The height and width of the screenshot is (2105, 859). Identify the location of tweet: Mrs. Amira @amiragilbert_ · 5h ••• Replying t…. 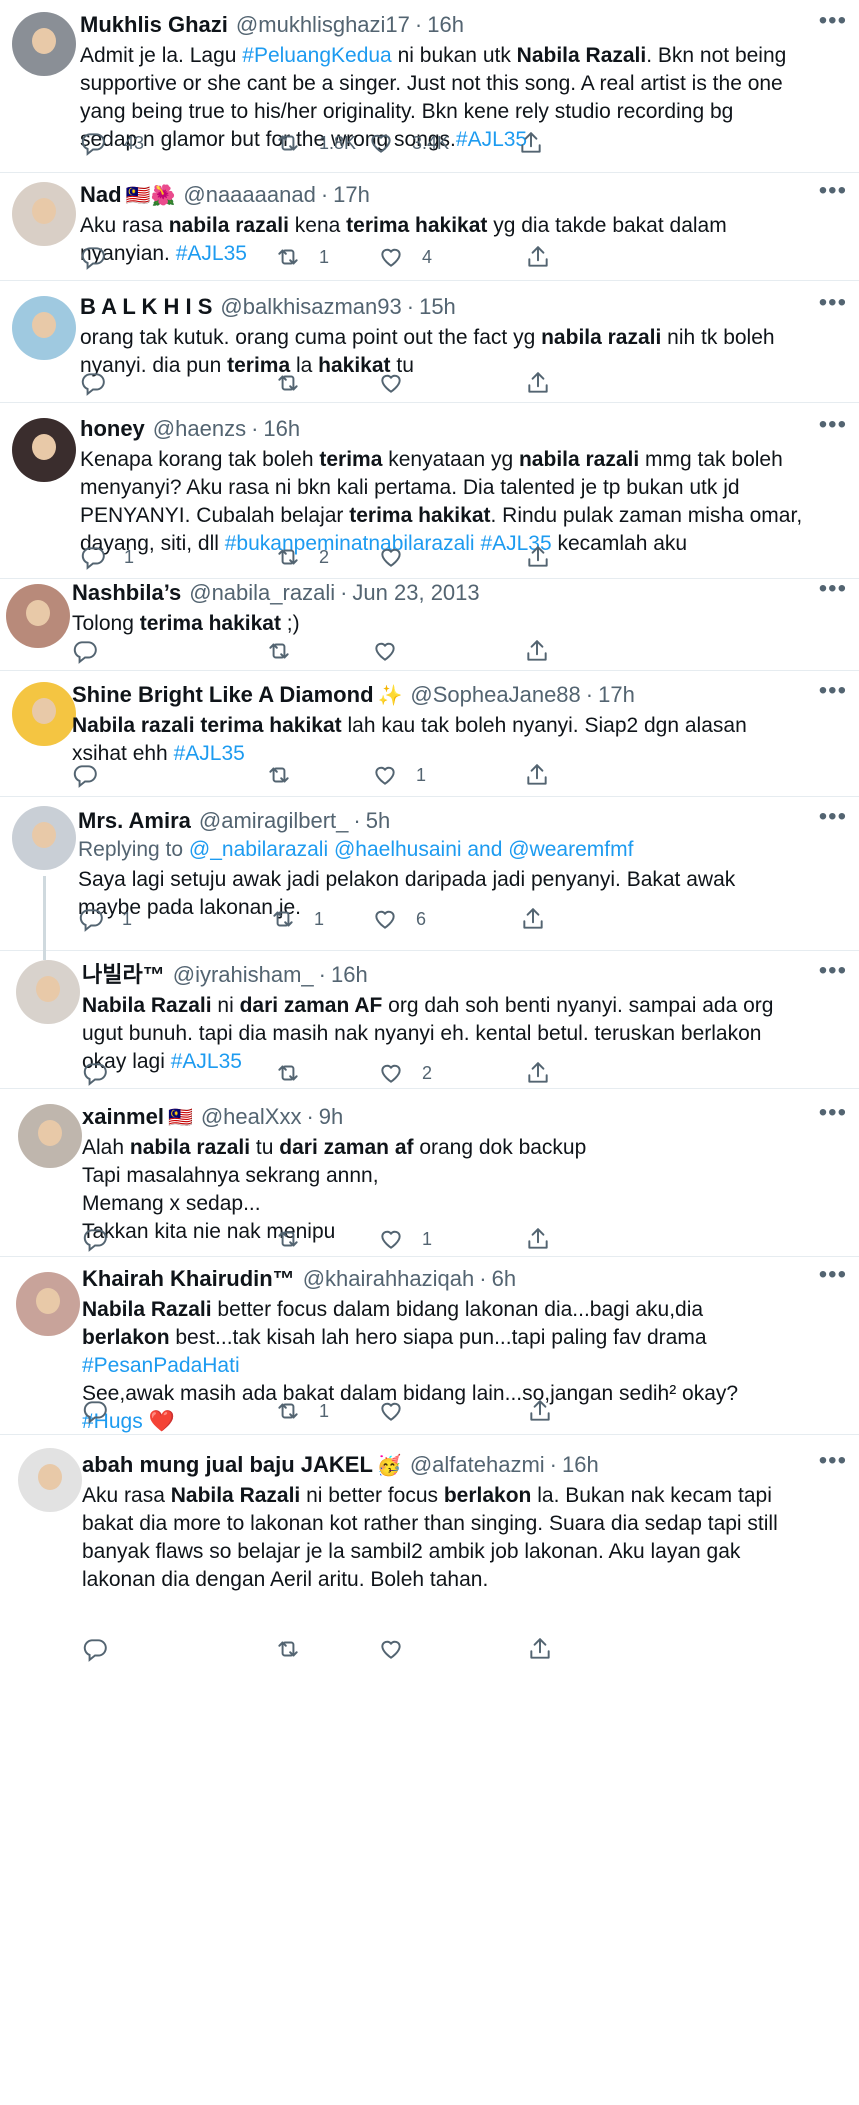
(429, 878).